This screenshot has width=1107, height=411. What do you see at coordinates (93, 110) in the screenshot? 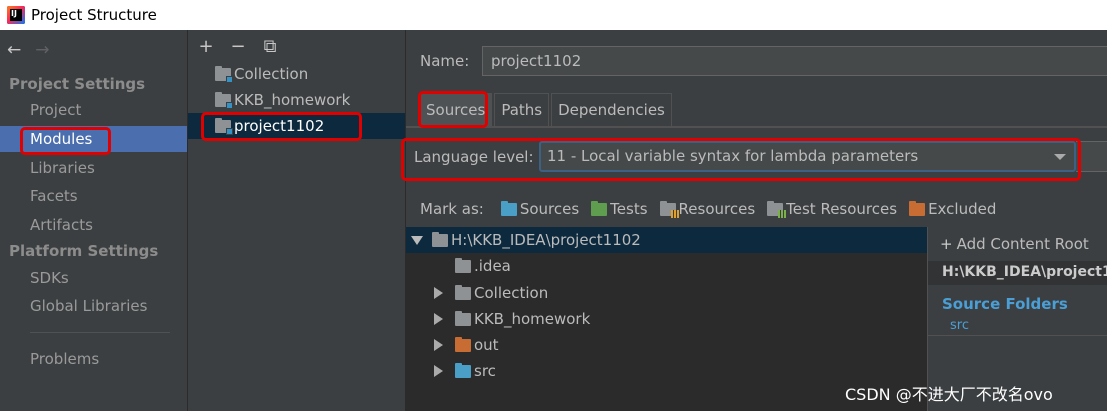
I see `sidebar-item-project: Project` at bounding box center [93, 110].